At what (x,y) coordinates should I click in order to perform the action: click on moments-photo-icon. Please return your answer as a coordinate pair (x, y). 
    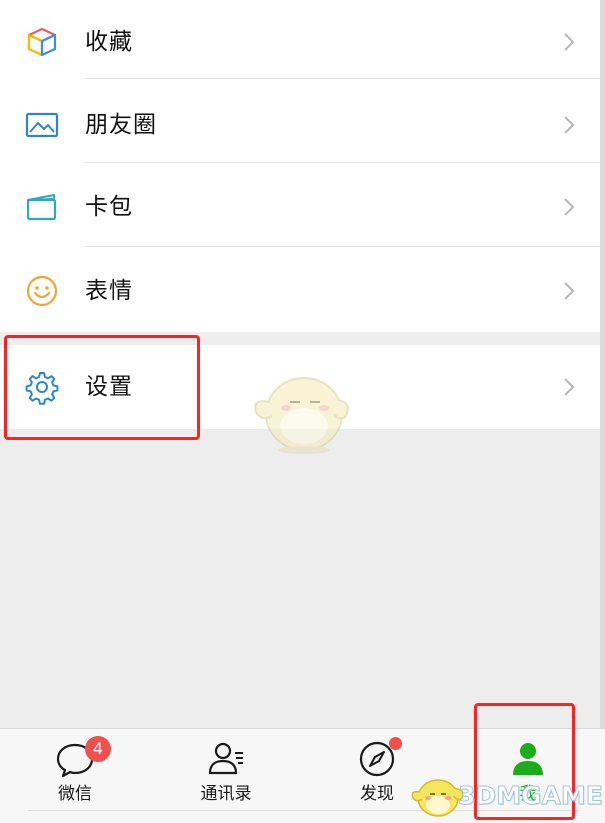
    Looking at the image, I should click on (42, 125).